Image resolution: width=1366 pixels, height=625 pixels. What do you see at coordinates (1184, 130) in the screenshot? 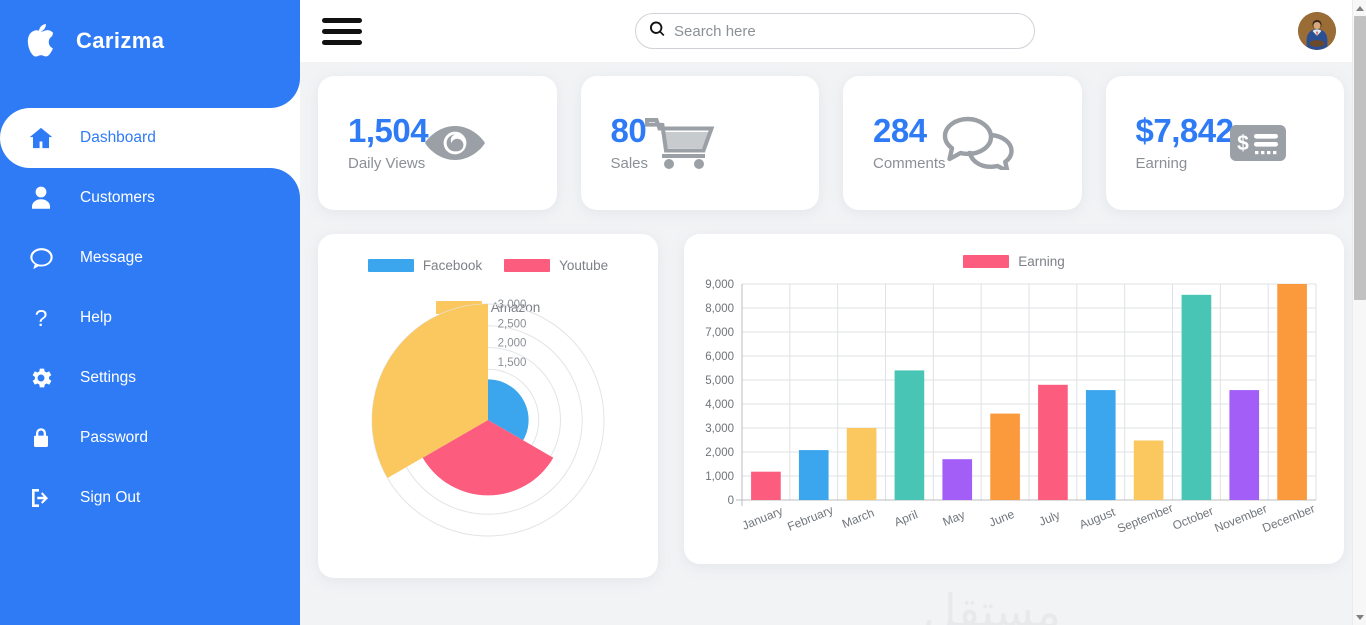
I see `stat-value: $7,842` at bounding box center [1184, 130].